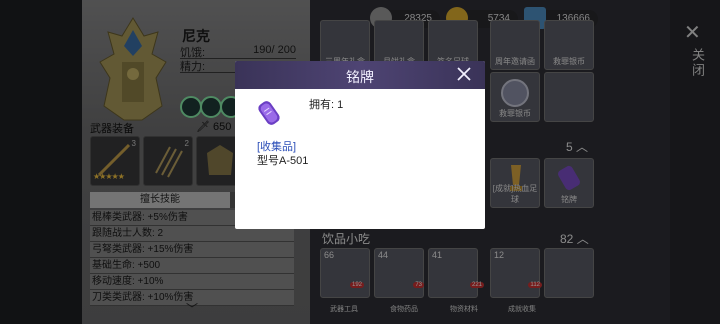 The height and width of the screenshot is (324, 720). Describe the element at coordinates (283, 161) in the screenshot. I see `item-name: 型号A-501` at that location.